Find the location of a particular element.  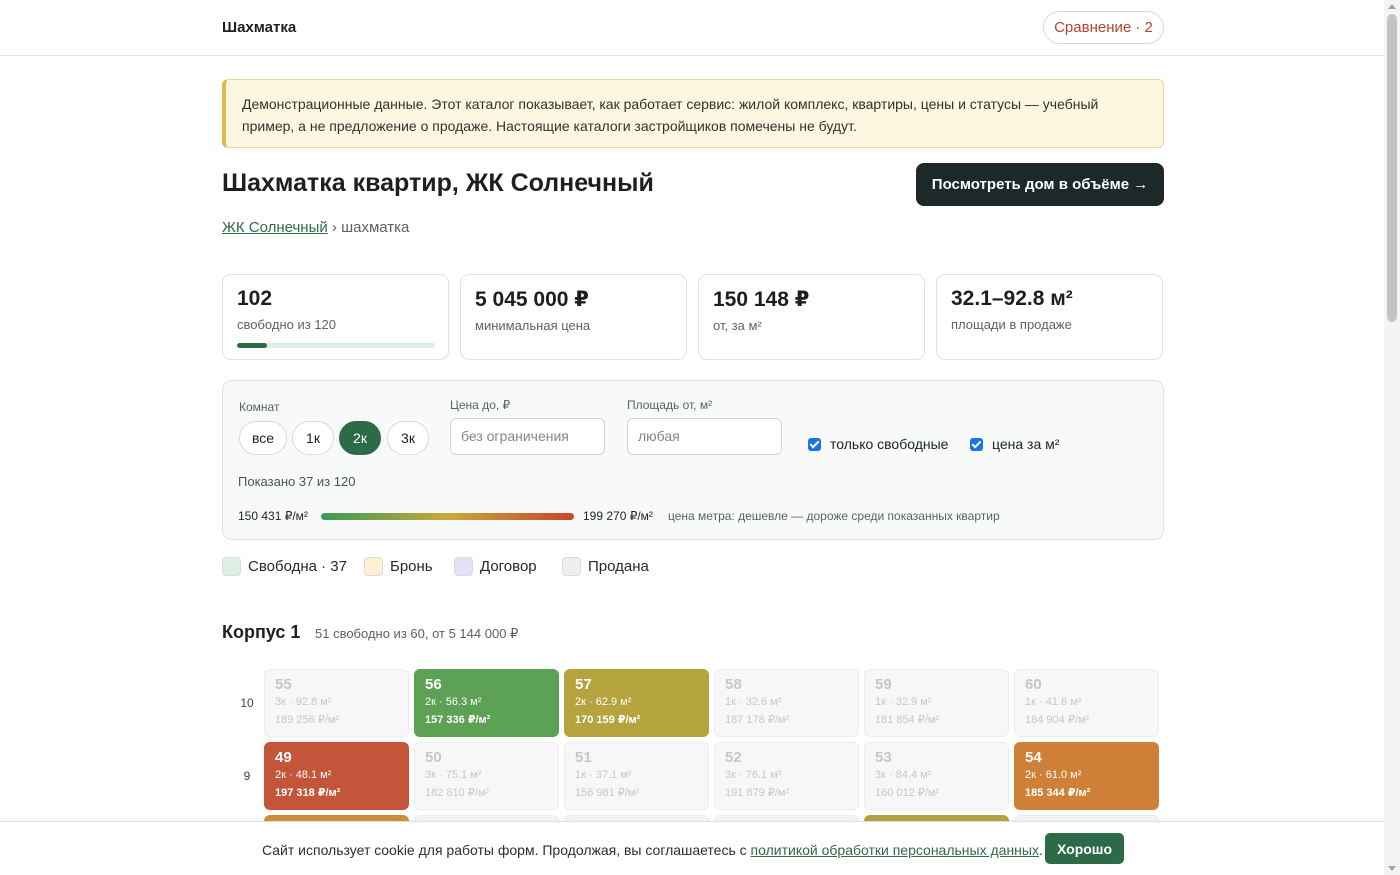

apartment-details: 2к · 48.1 м² is located at coordinates (303, 775).